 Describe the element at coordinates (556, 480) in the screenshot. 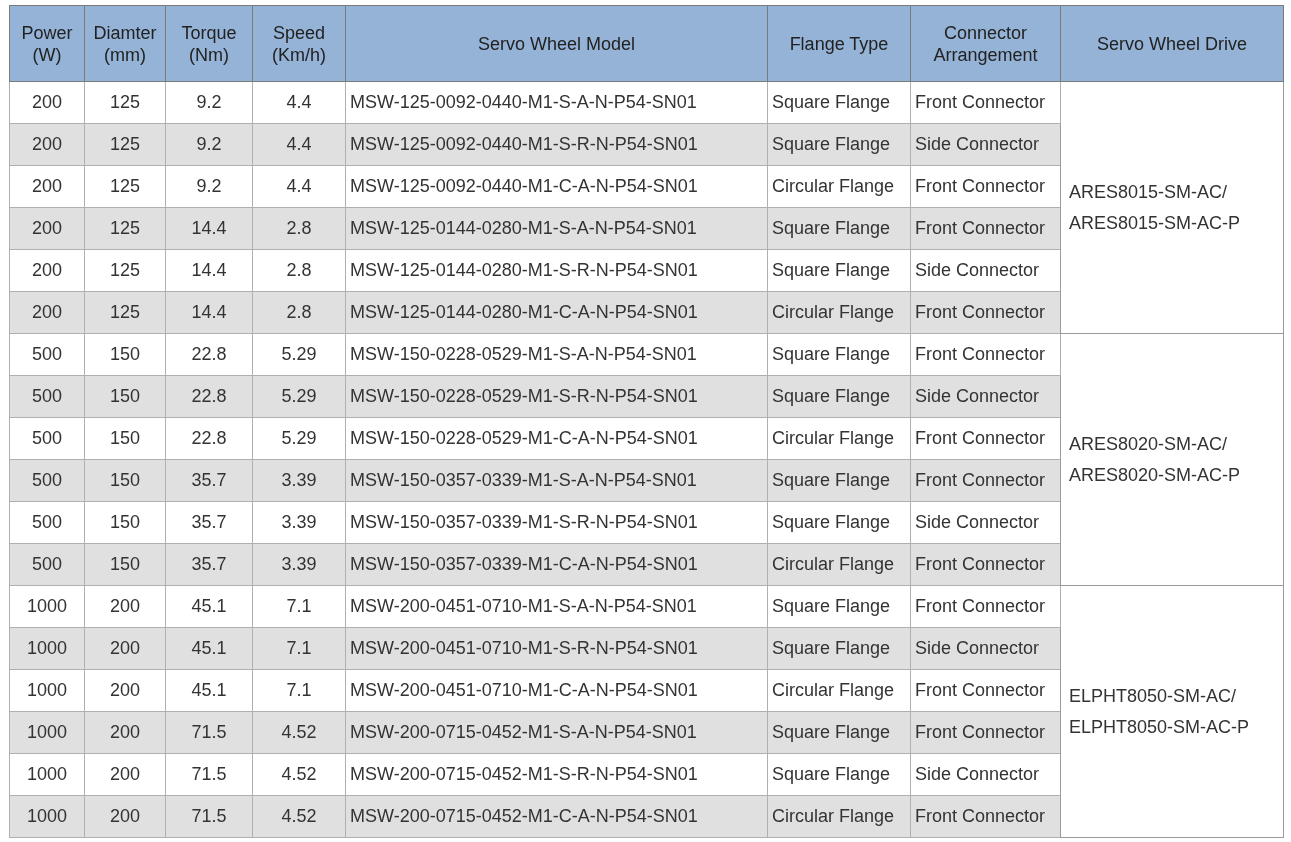

I see `table-cell: MSW-150-0357-0339-M1-S-A-N-P54-SN01` at that location.